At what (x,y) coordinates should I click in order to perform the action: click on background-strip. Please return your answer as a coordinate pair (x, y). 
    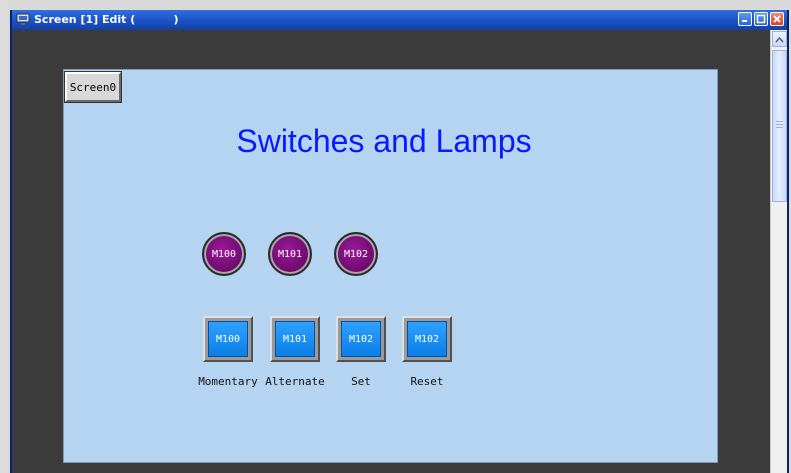
    Looking at the image, I should click on (4, 236).